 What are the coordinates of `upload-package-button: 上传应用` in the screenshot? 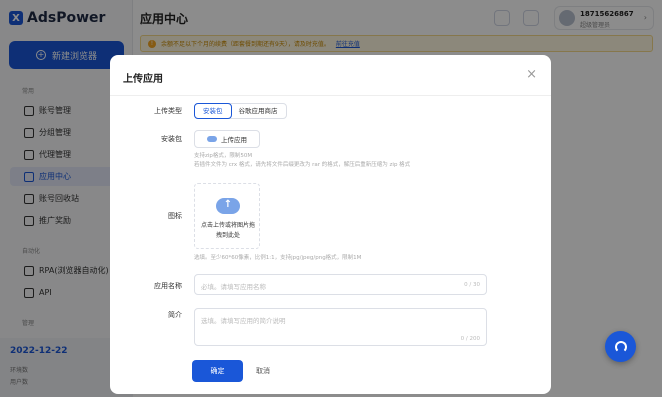 It's located at (227, 139).